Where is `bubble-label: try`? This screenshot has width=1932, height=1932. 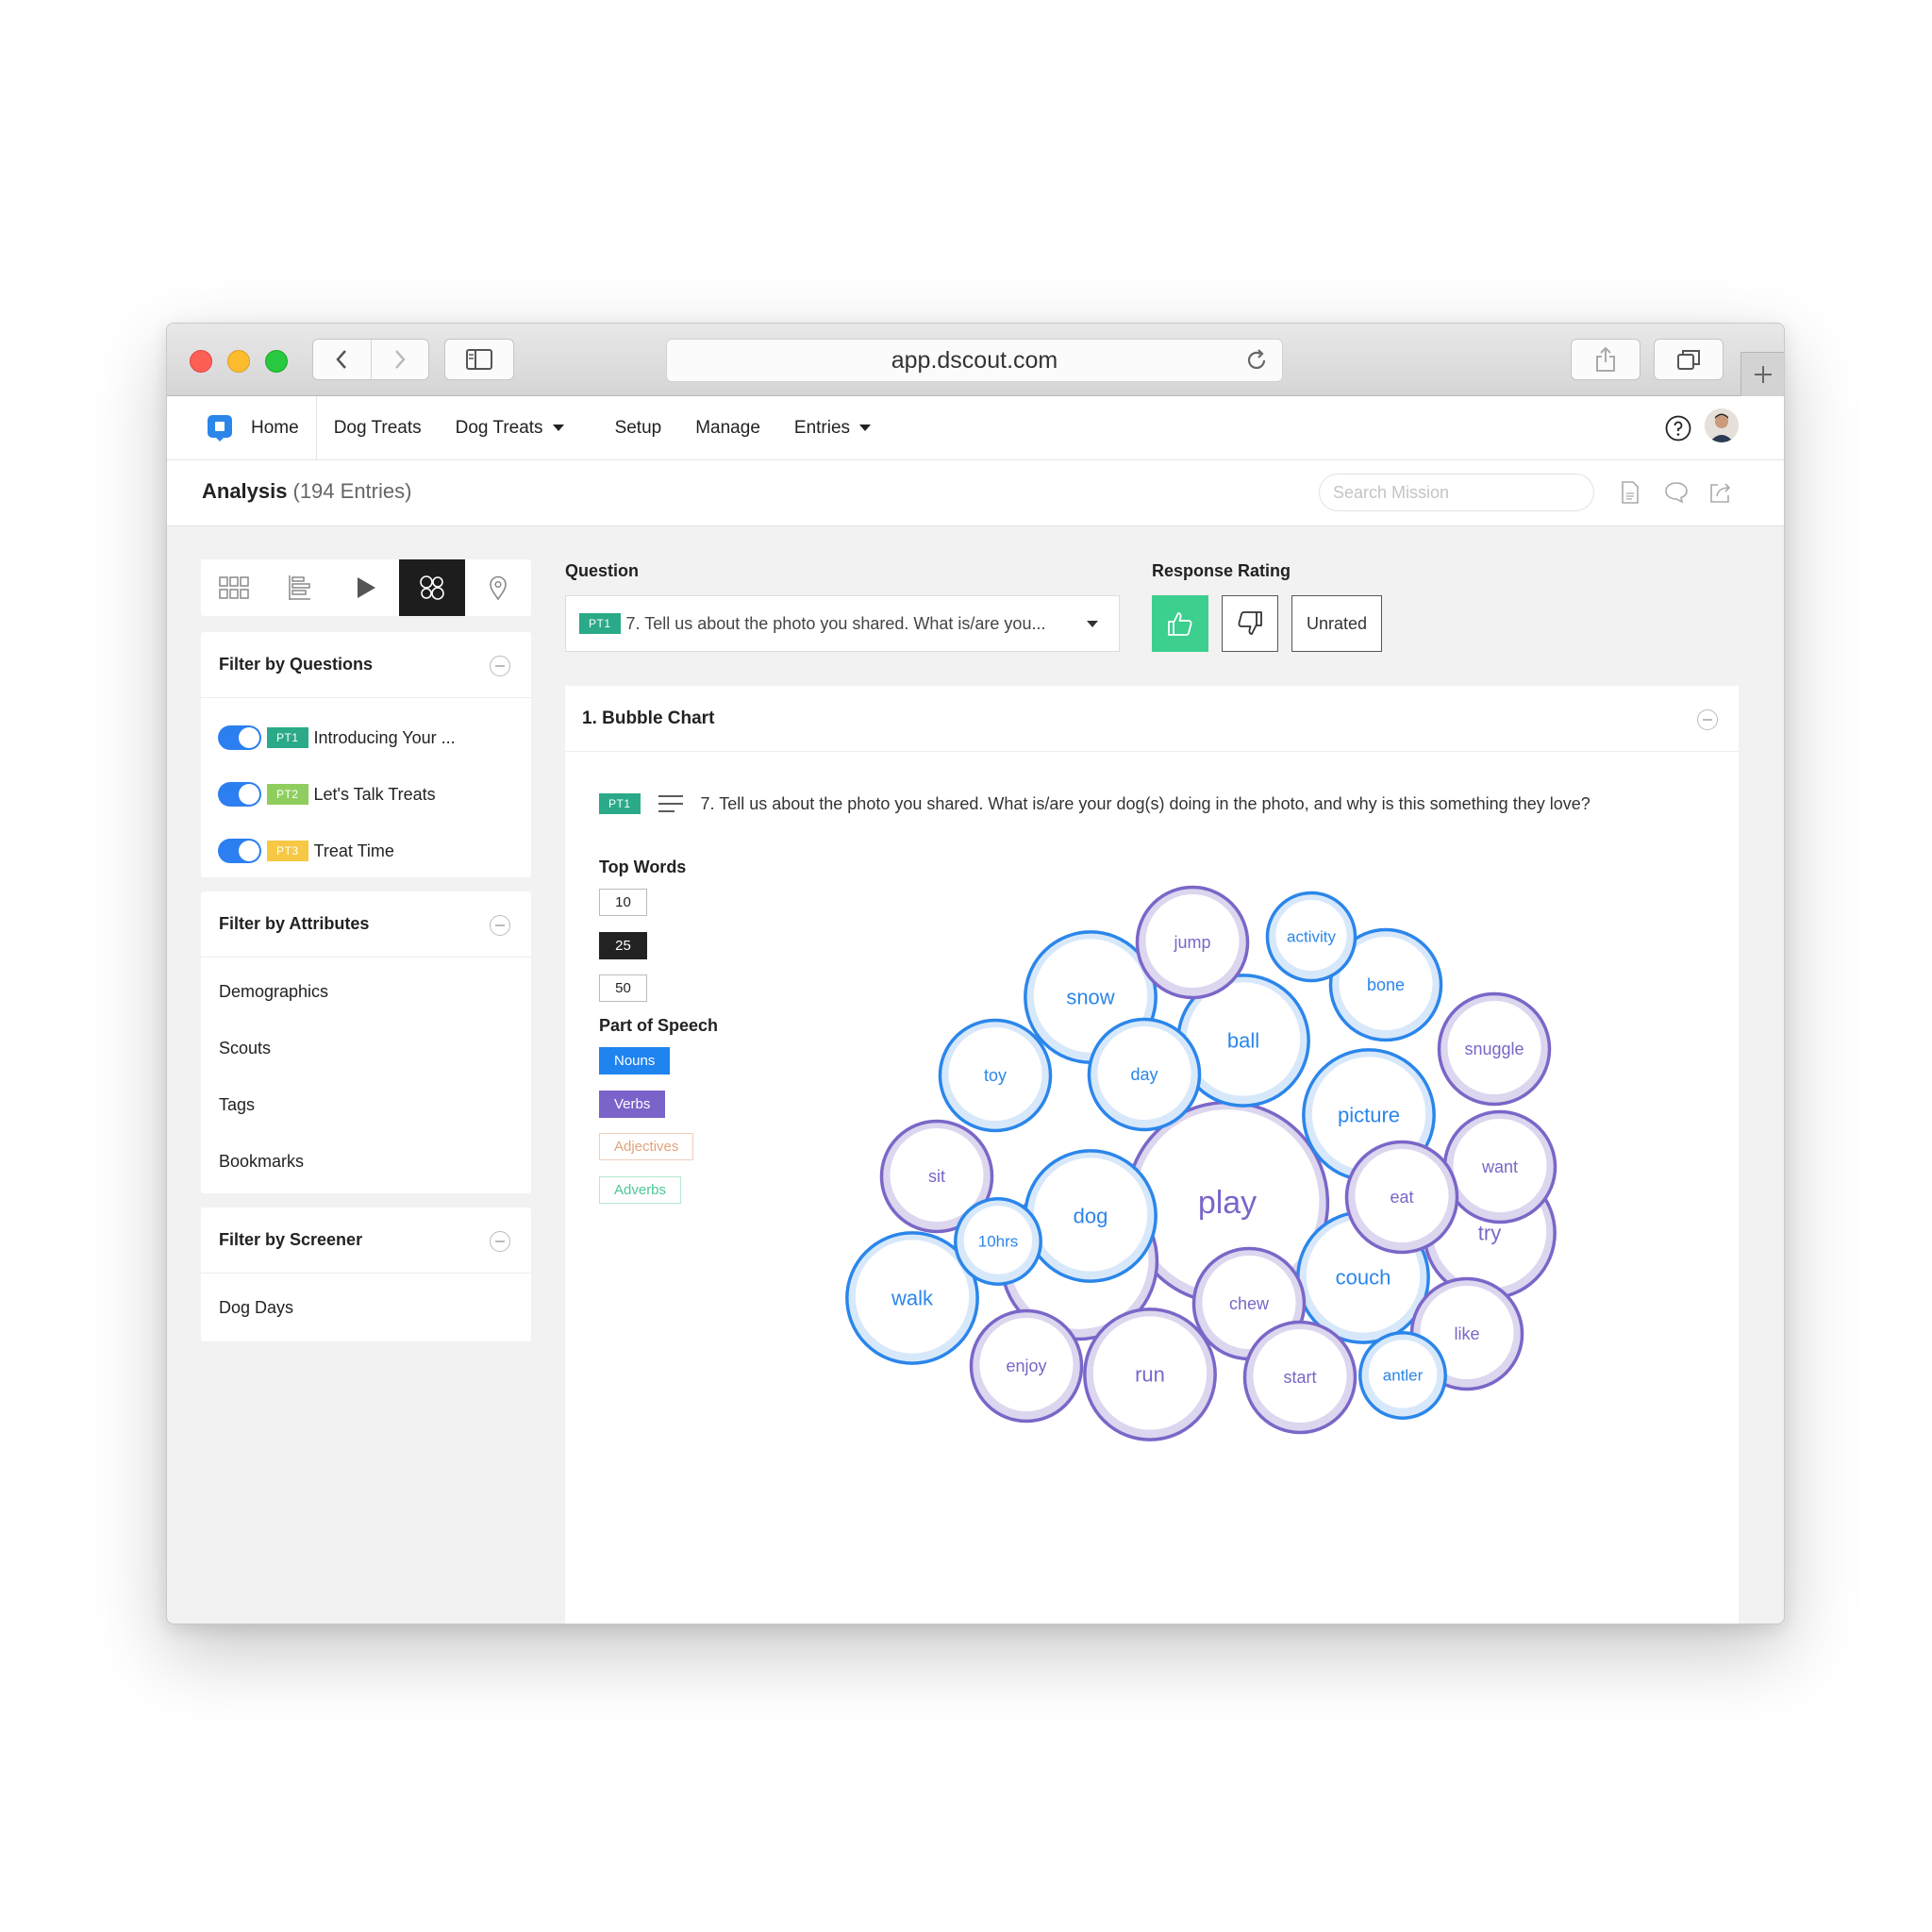 bubble-label: try is located at coordinates (1490, 1233).